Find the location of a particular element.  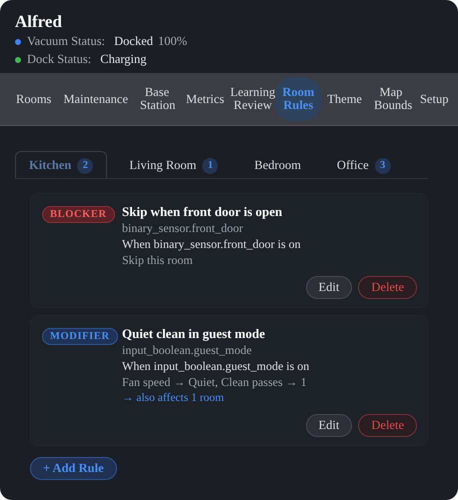

count-badge: 1 is located at coordinates (210, 166).